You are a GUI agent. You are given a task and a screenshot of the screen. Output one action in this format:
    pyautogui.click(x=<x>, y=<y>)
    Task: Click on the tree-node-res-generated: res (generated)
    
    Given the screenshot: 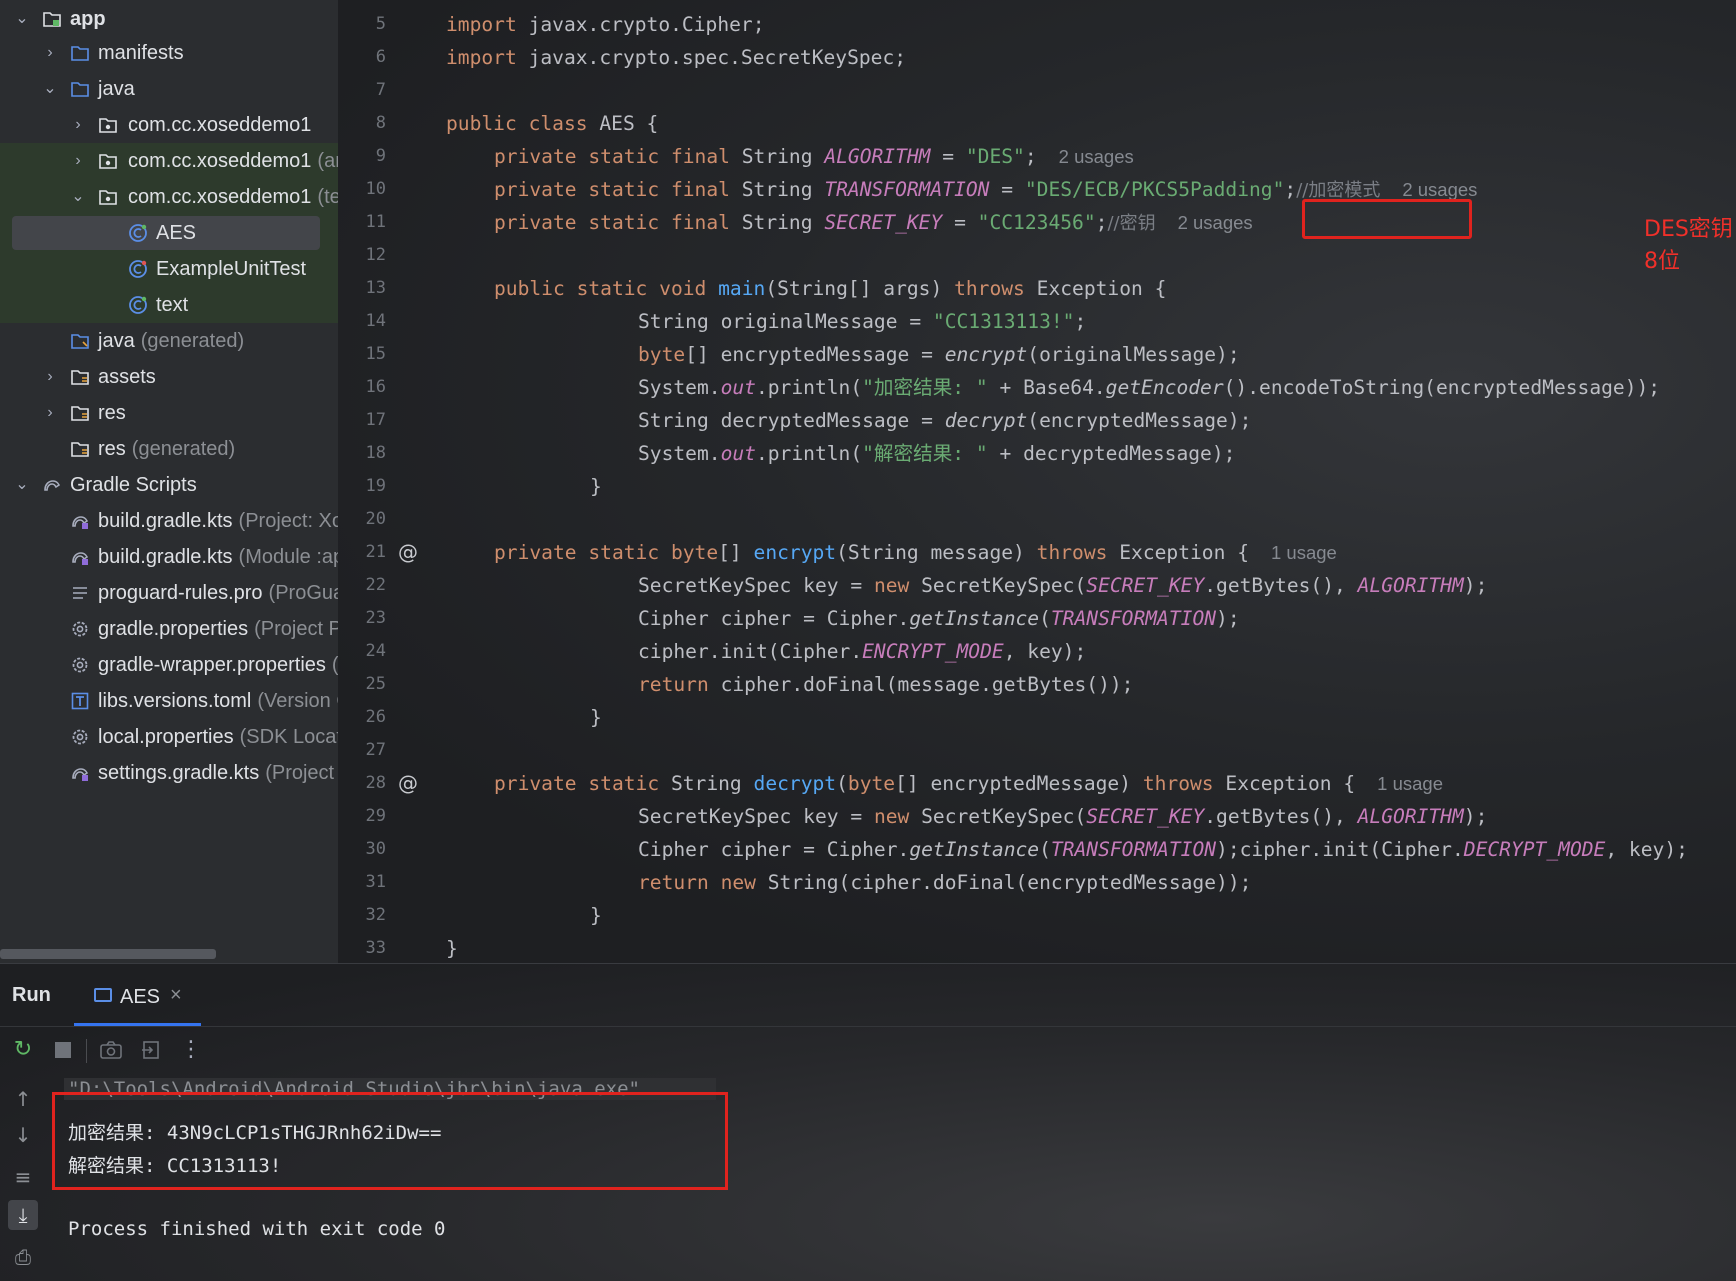 What is the action you would take?
    pyautogui.click(x=169, y=449)
    